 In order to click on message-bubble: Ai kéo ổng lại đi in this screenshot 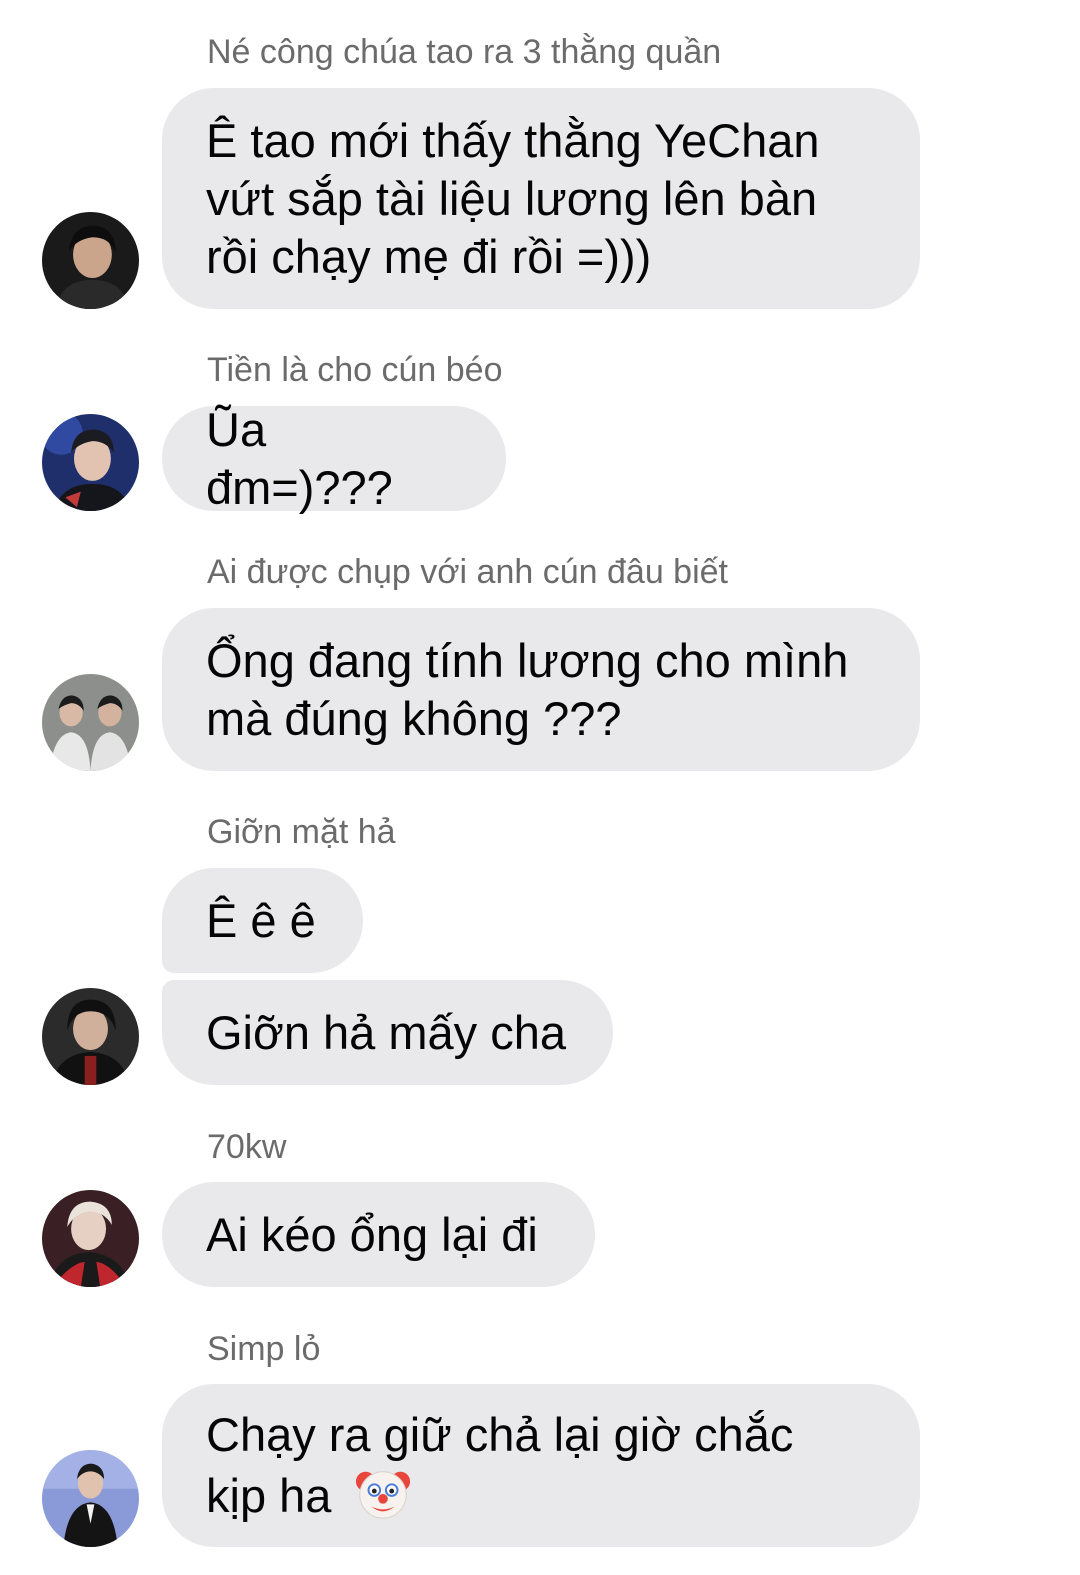, I will do `click(378, 1234)`.